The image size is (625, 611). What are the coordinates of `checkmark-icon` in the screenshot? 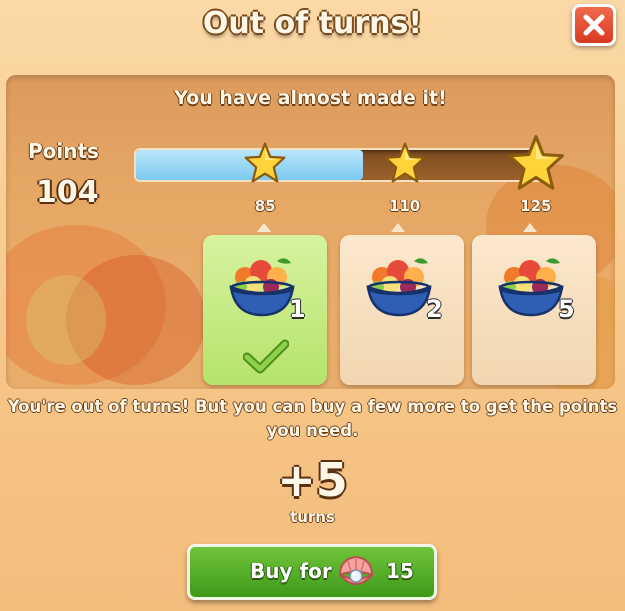 It's located at (266, 356).